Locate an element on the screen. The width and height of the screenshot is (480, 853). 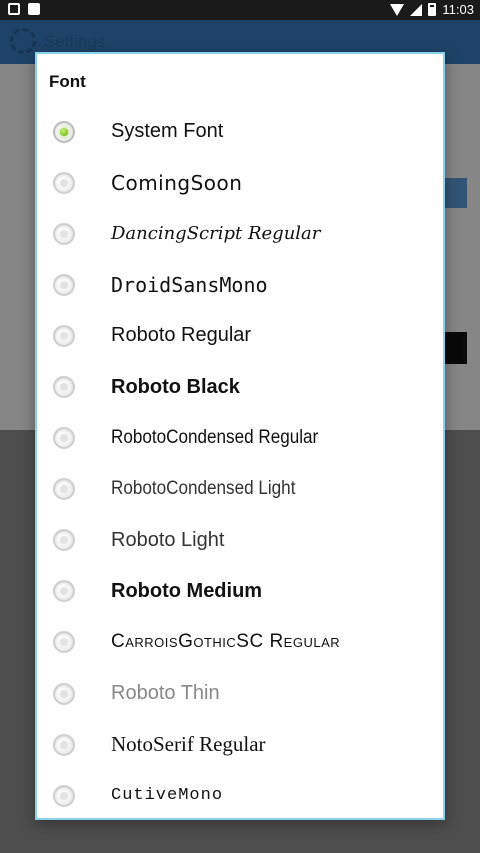
font-option-label: CutiveMono is located at coordinates (167, 796).